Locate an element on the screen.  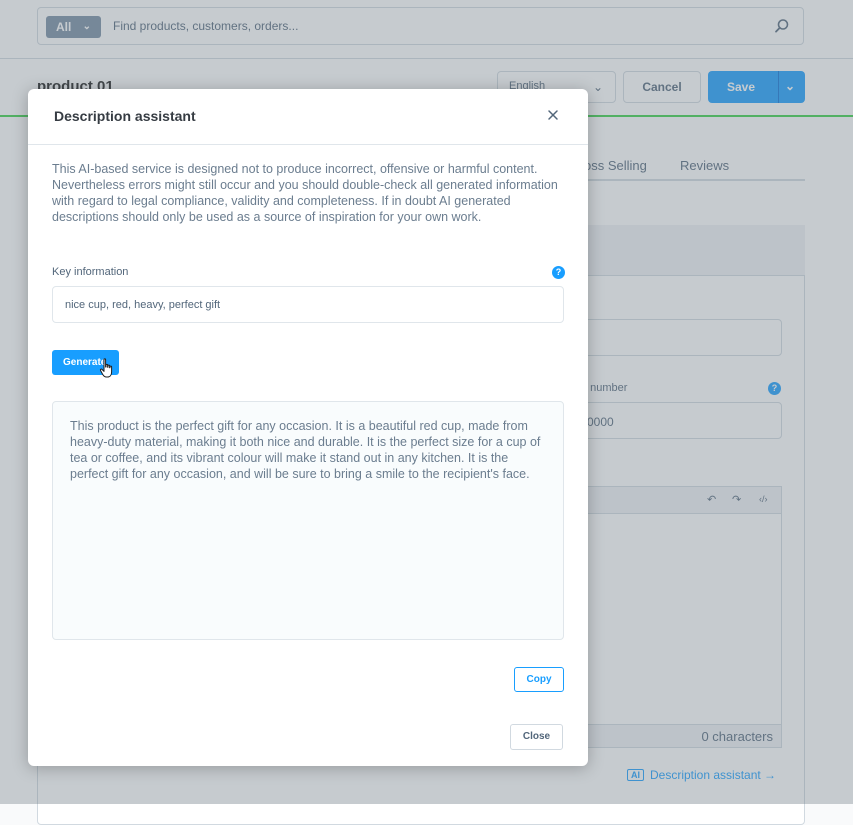
close-button: Close is located at coordinates (536, 737).